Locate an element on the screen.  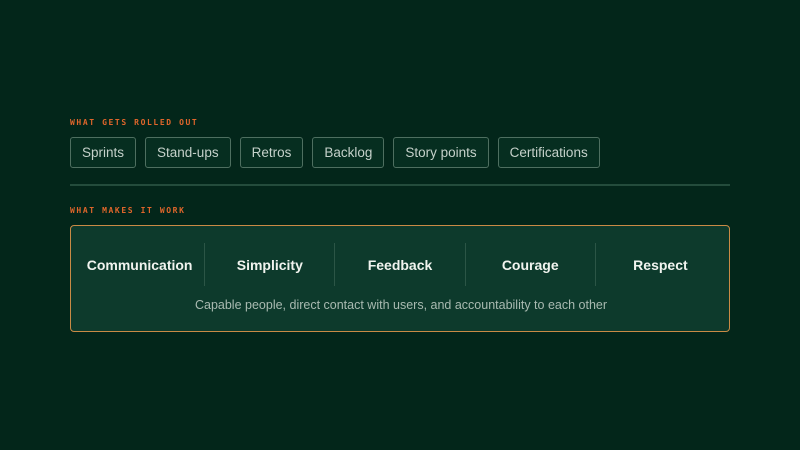
chip-retros: Retros is located at coordinates (271, 152).